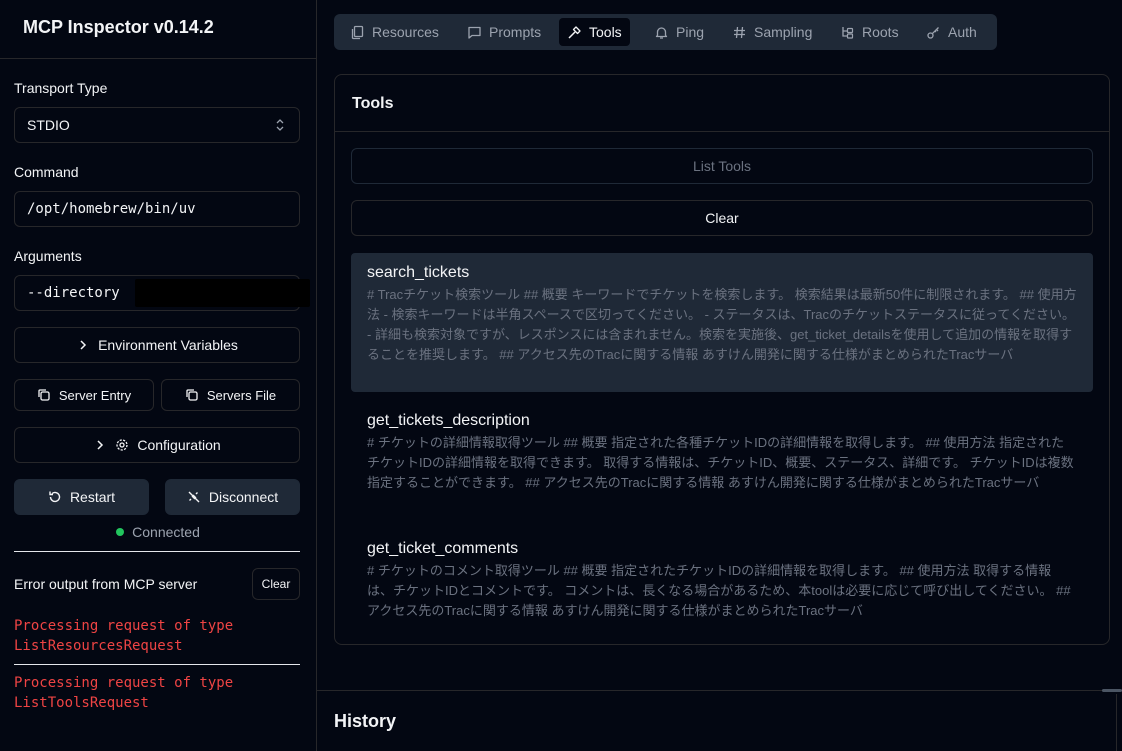 This screenshot has height=751, width=1122. Describe the element at coordinates (1116, 722) in the screenshot. I see `scrollbar` at that location.